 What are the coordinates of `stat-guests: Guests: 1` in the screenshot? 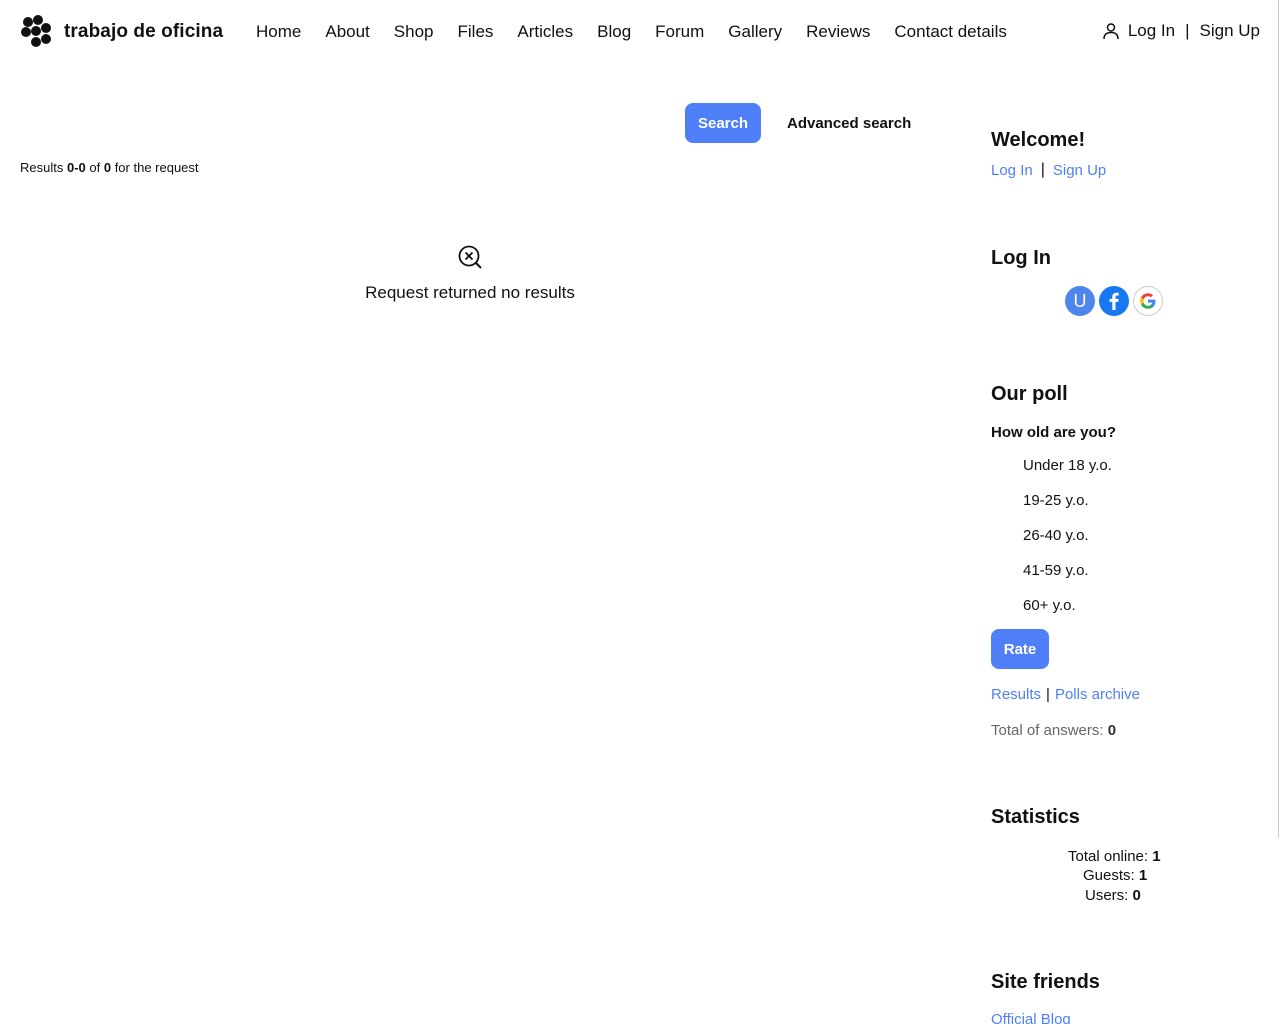 It's located at (1115, 875).